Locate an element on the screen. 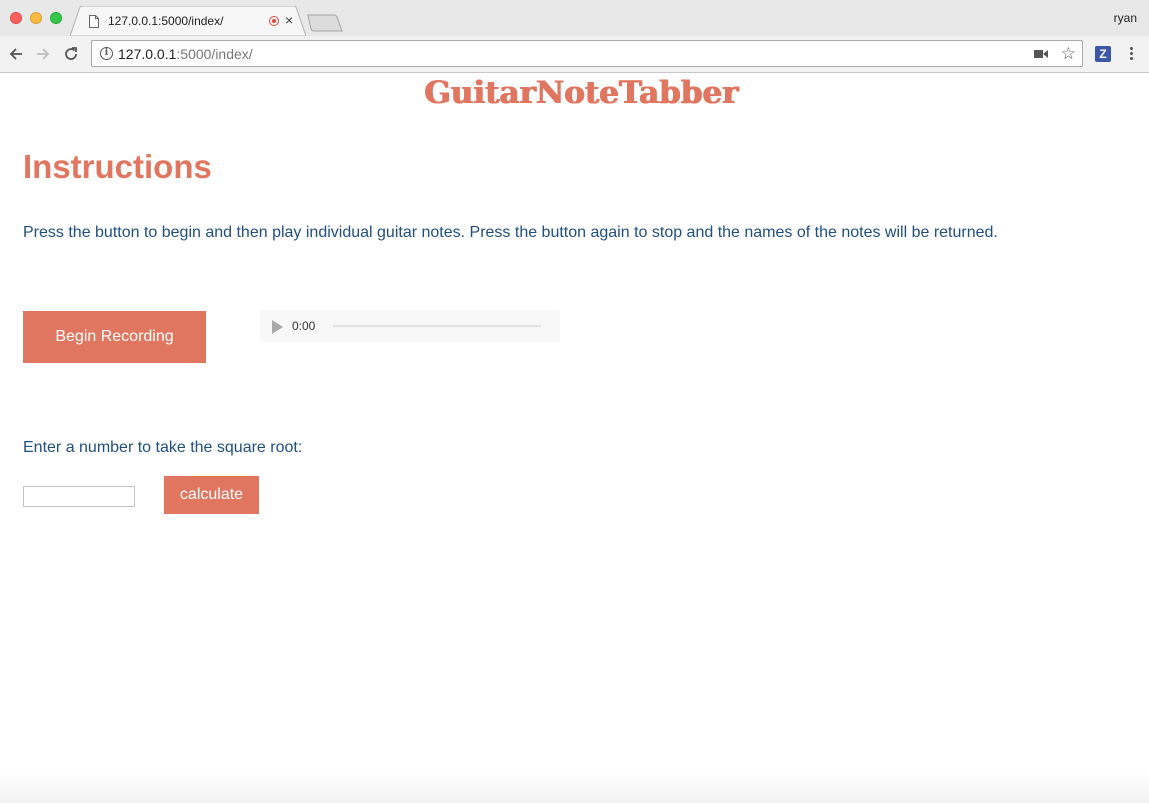 The height and width of the screenshot is (803, 1149). site-logo: GuitarNoteTabber is located at coordinates (581, 93).